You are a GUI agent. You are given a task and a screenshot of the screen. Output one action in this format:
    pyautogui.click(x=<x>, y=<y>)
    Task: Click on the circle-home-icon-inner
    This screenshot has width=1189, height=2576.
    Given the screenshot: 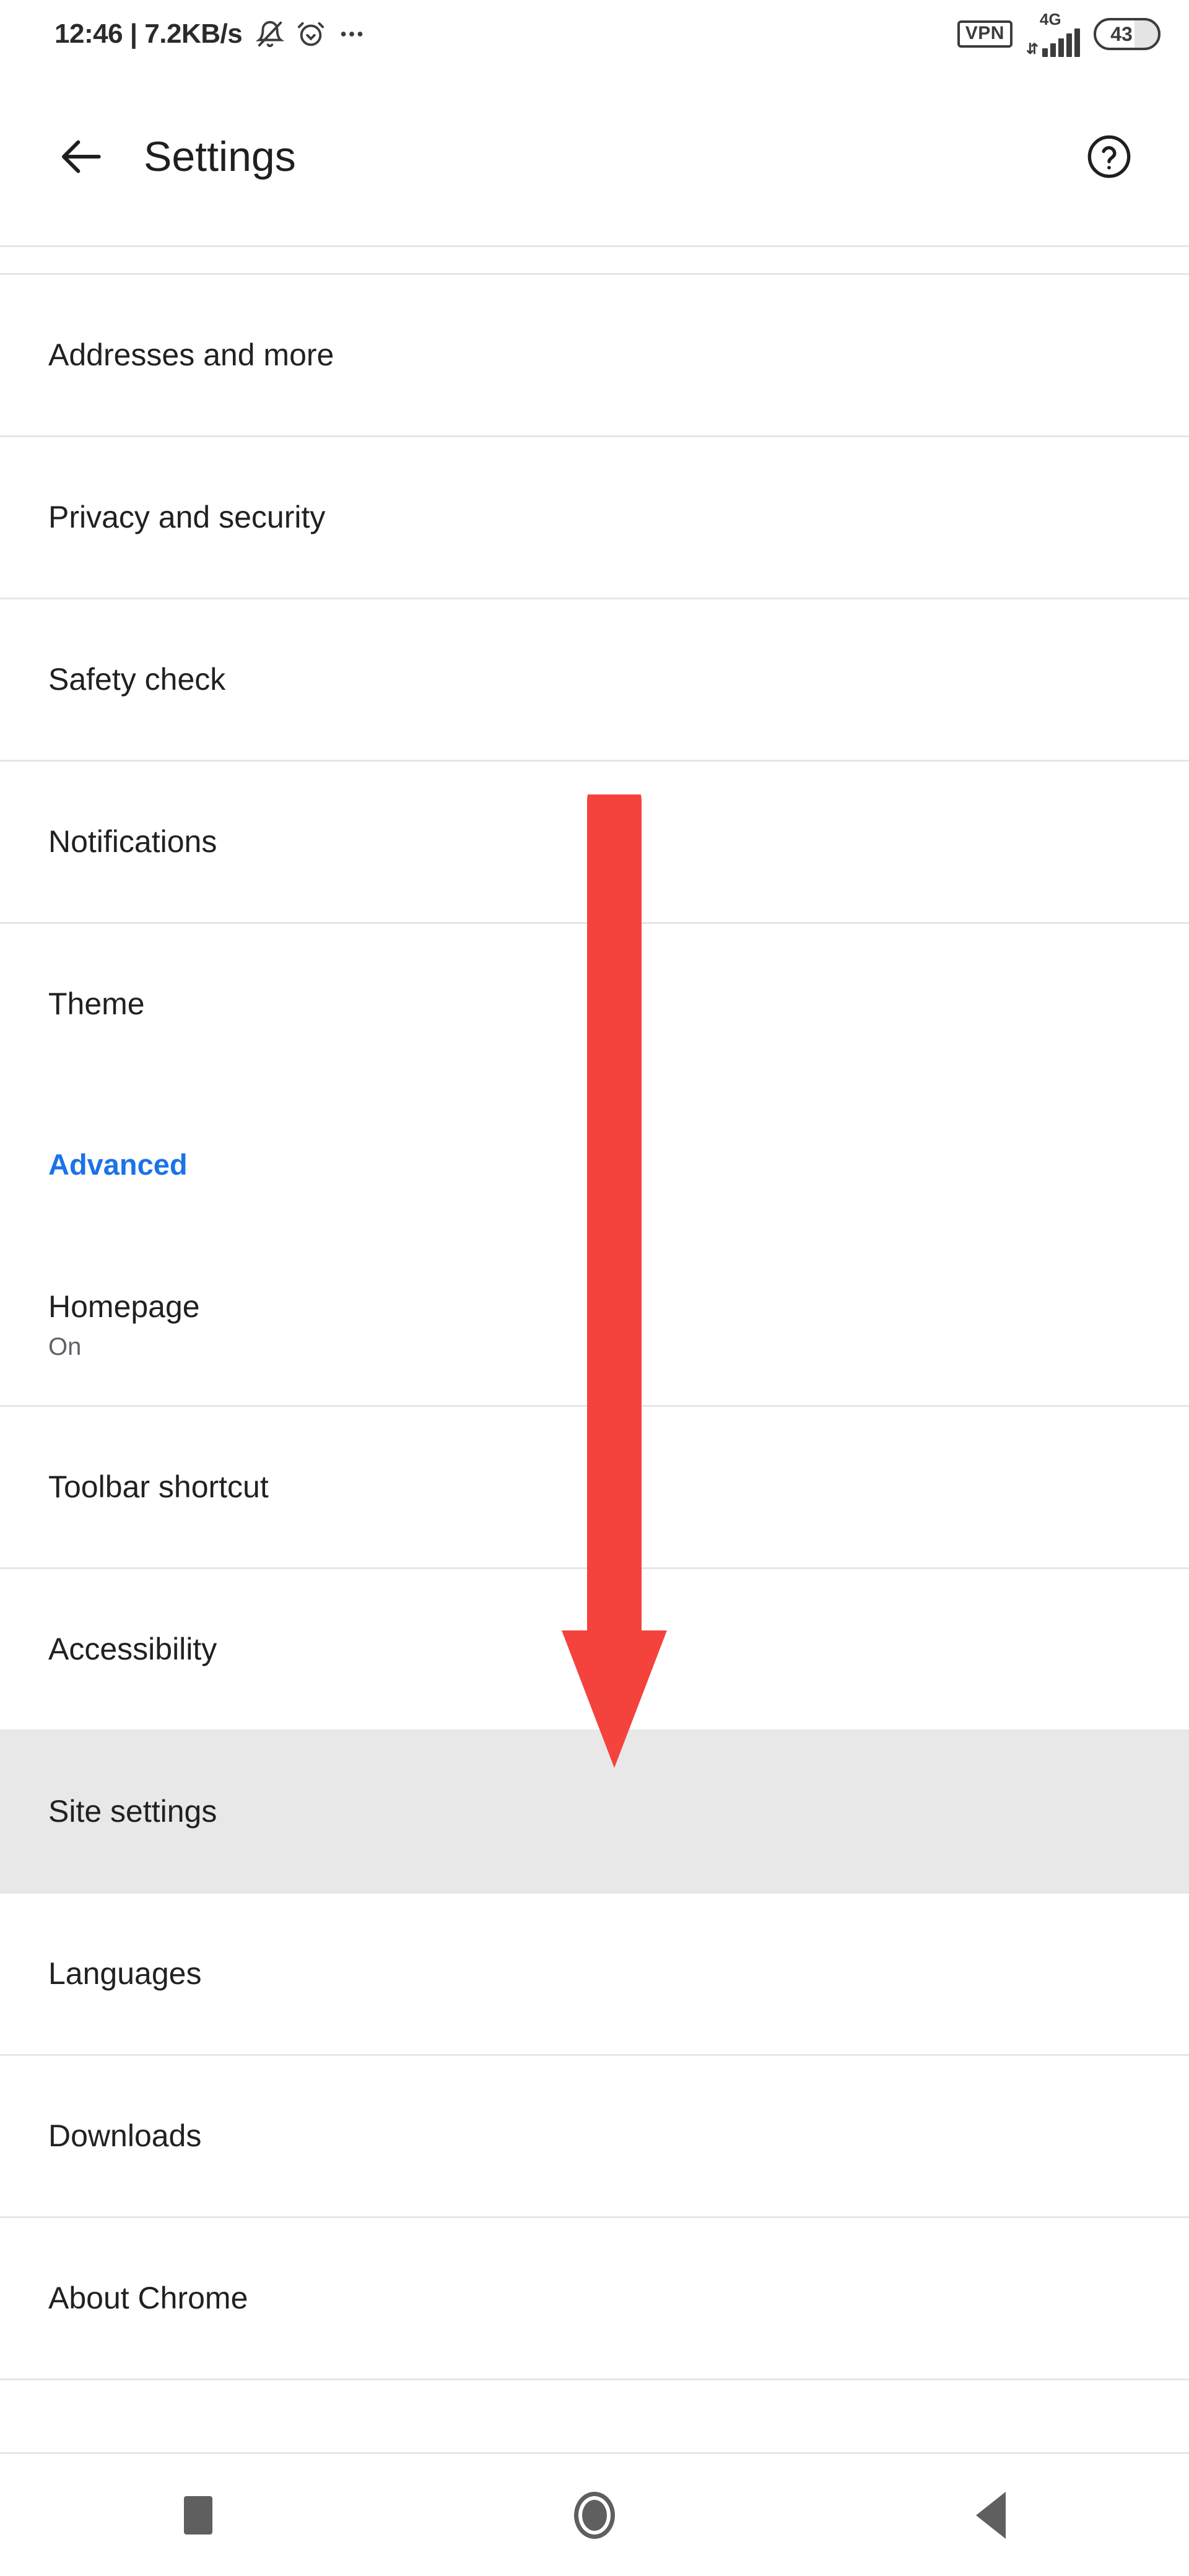 What is the action you would take?
    pyautogui.click(x=594, y=2515)
    